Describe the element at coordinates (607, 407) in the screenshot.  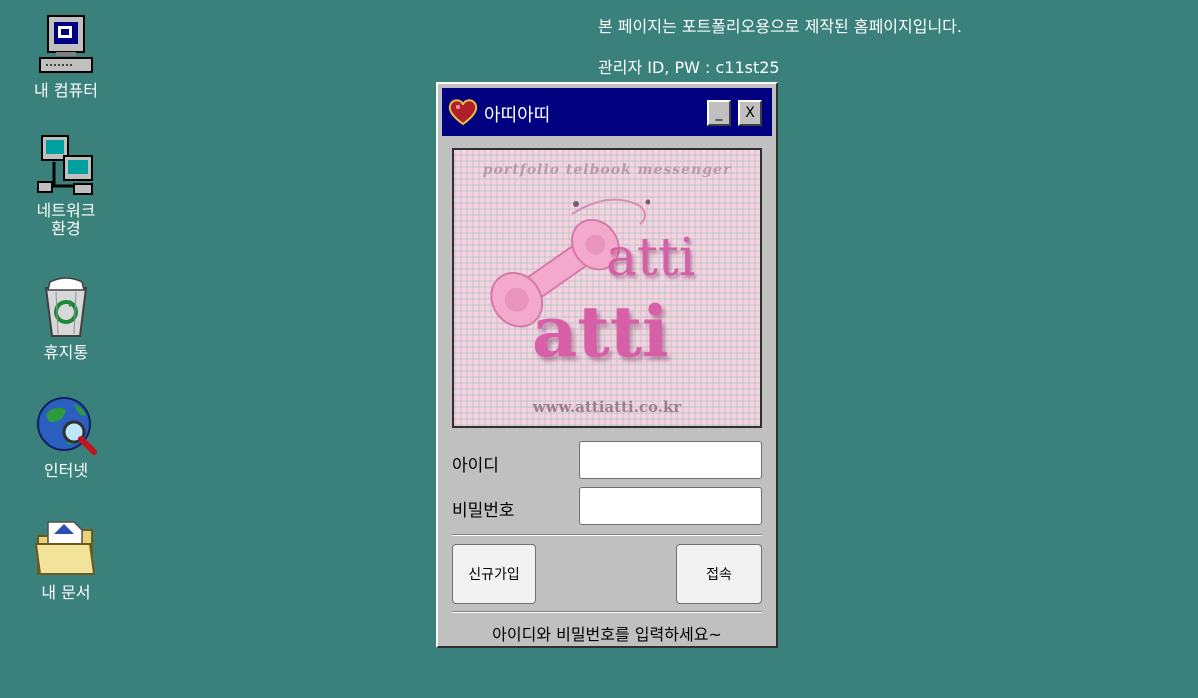
I see `logo-url: www.attiatti.co.kr` at that location.